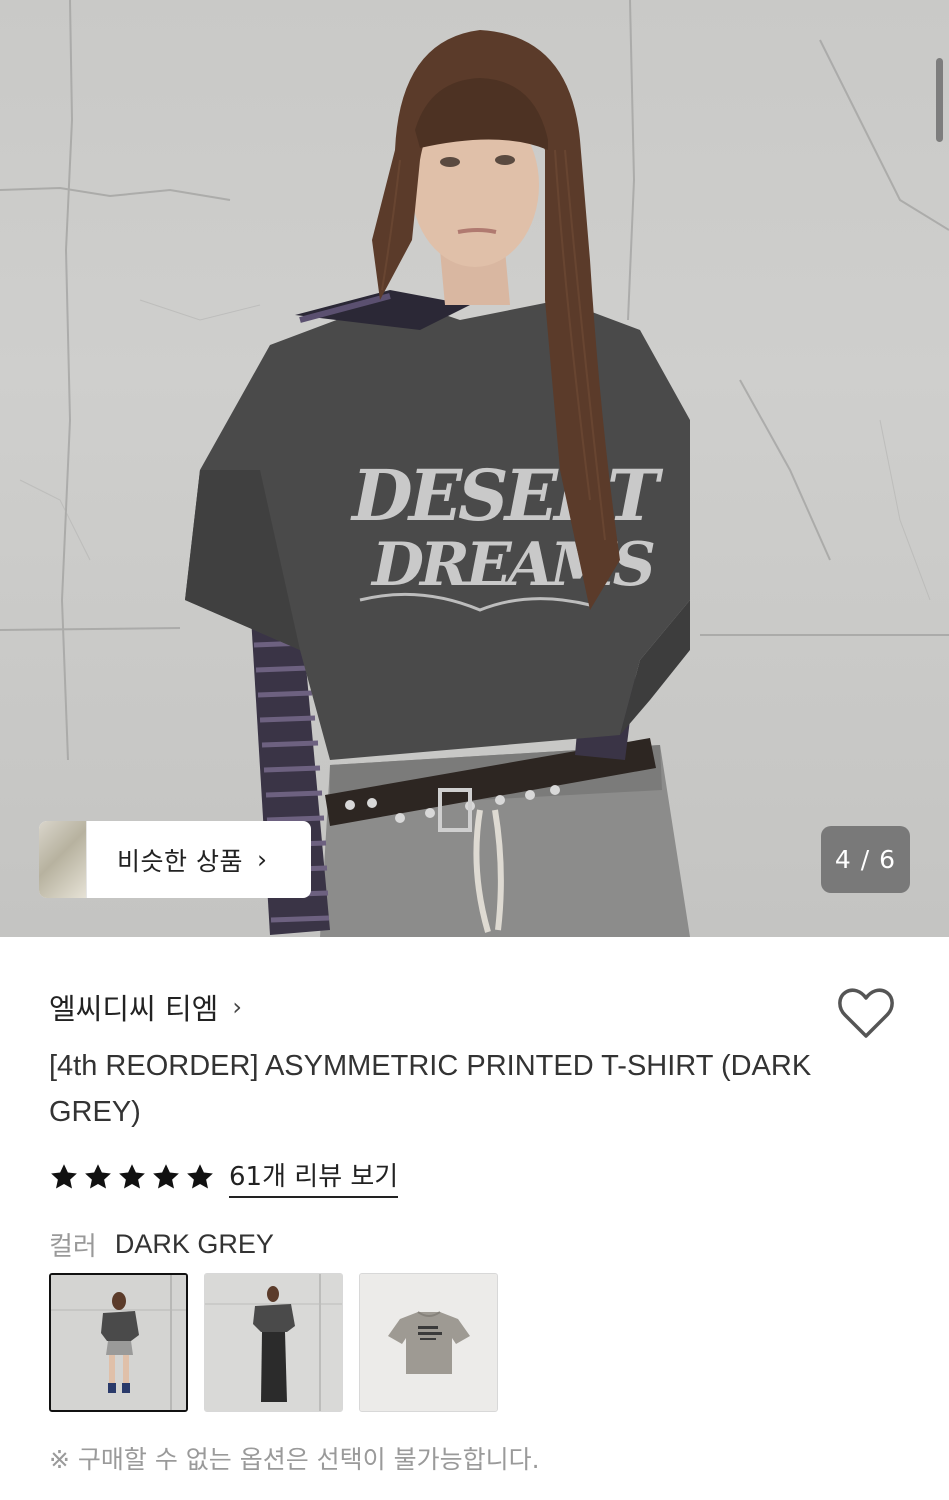  I want to click on heart-icon, so click(866, 1014).